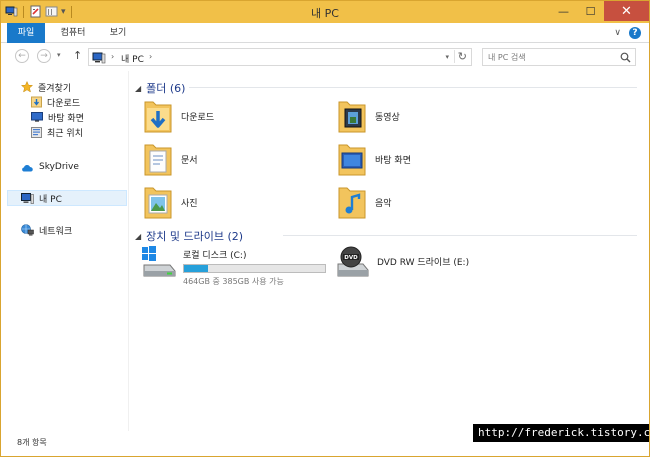 The width and height of the screenshot is (650, 457). I want to click on breadcrumb-this-pc: 내 PC, so click(132, 58).